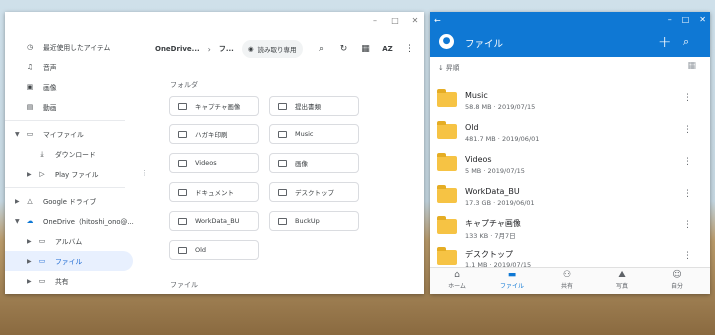 This screenshot has width=715, height=335. I want to click on sort-az-icon: AZ, so click(388, 49).